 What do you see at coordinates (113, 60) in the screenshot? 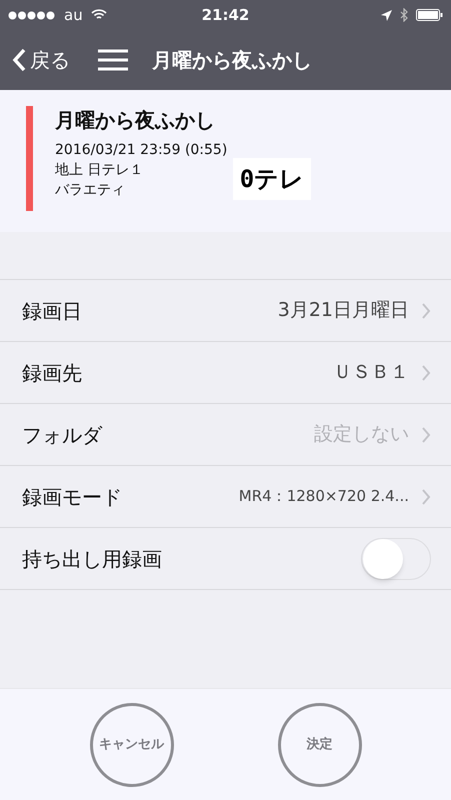
I see `menu-icon` at bounding box center [113, 60].